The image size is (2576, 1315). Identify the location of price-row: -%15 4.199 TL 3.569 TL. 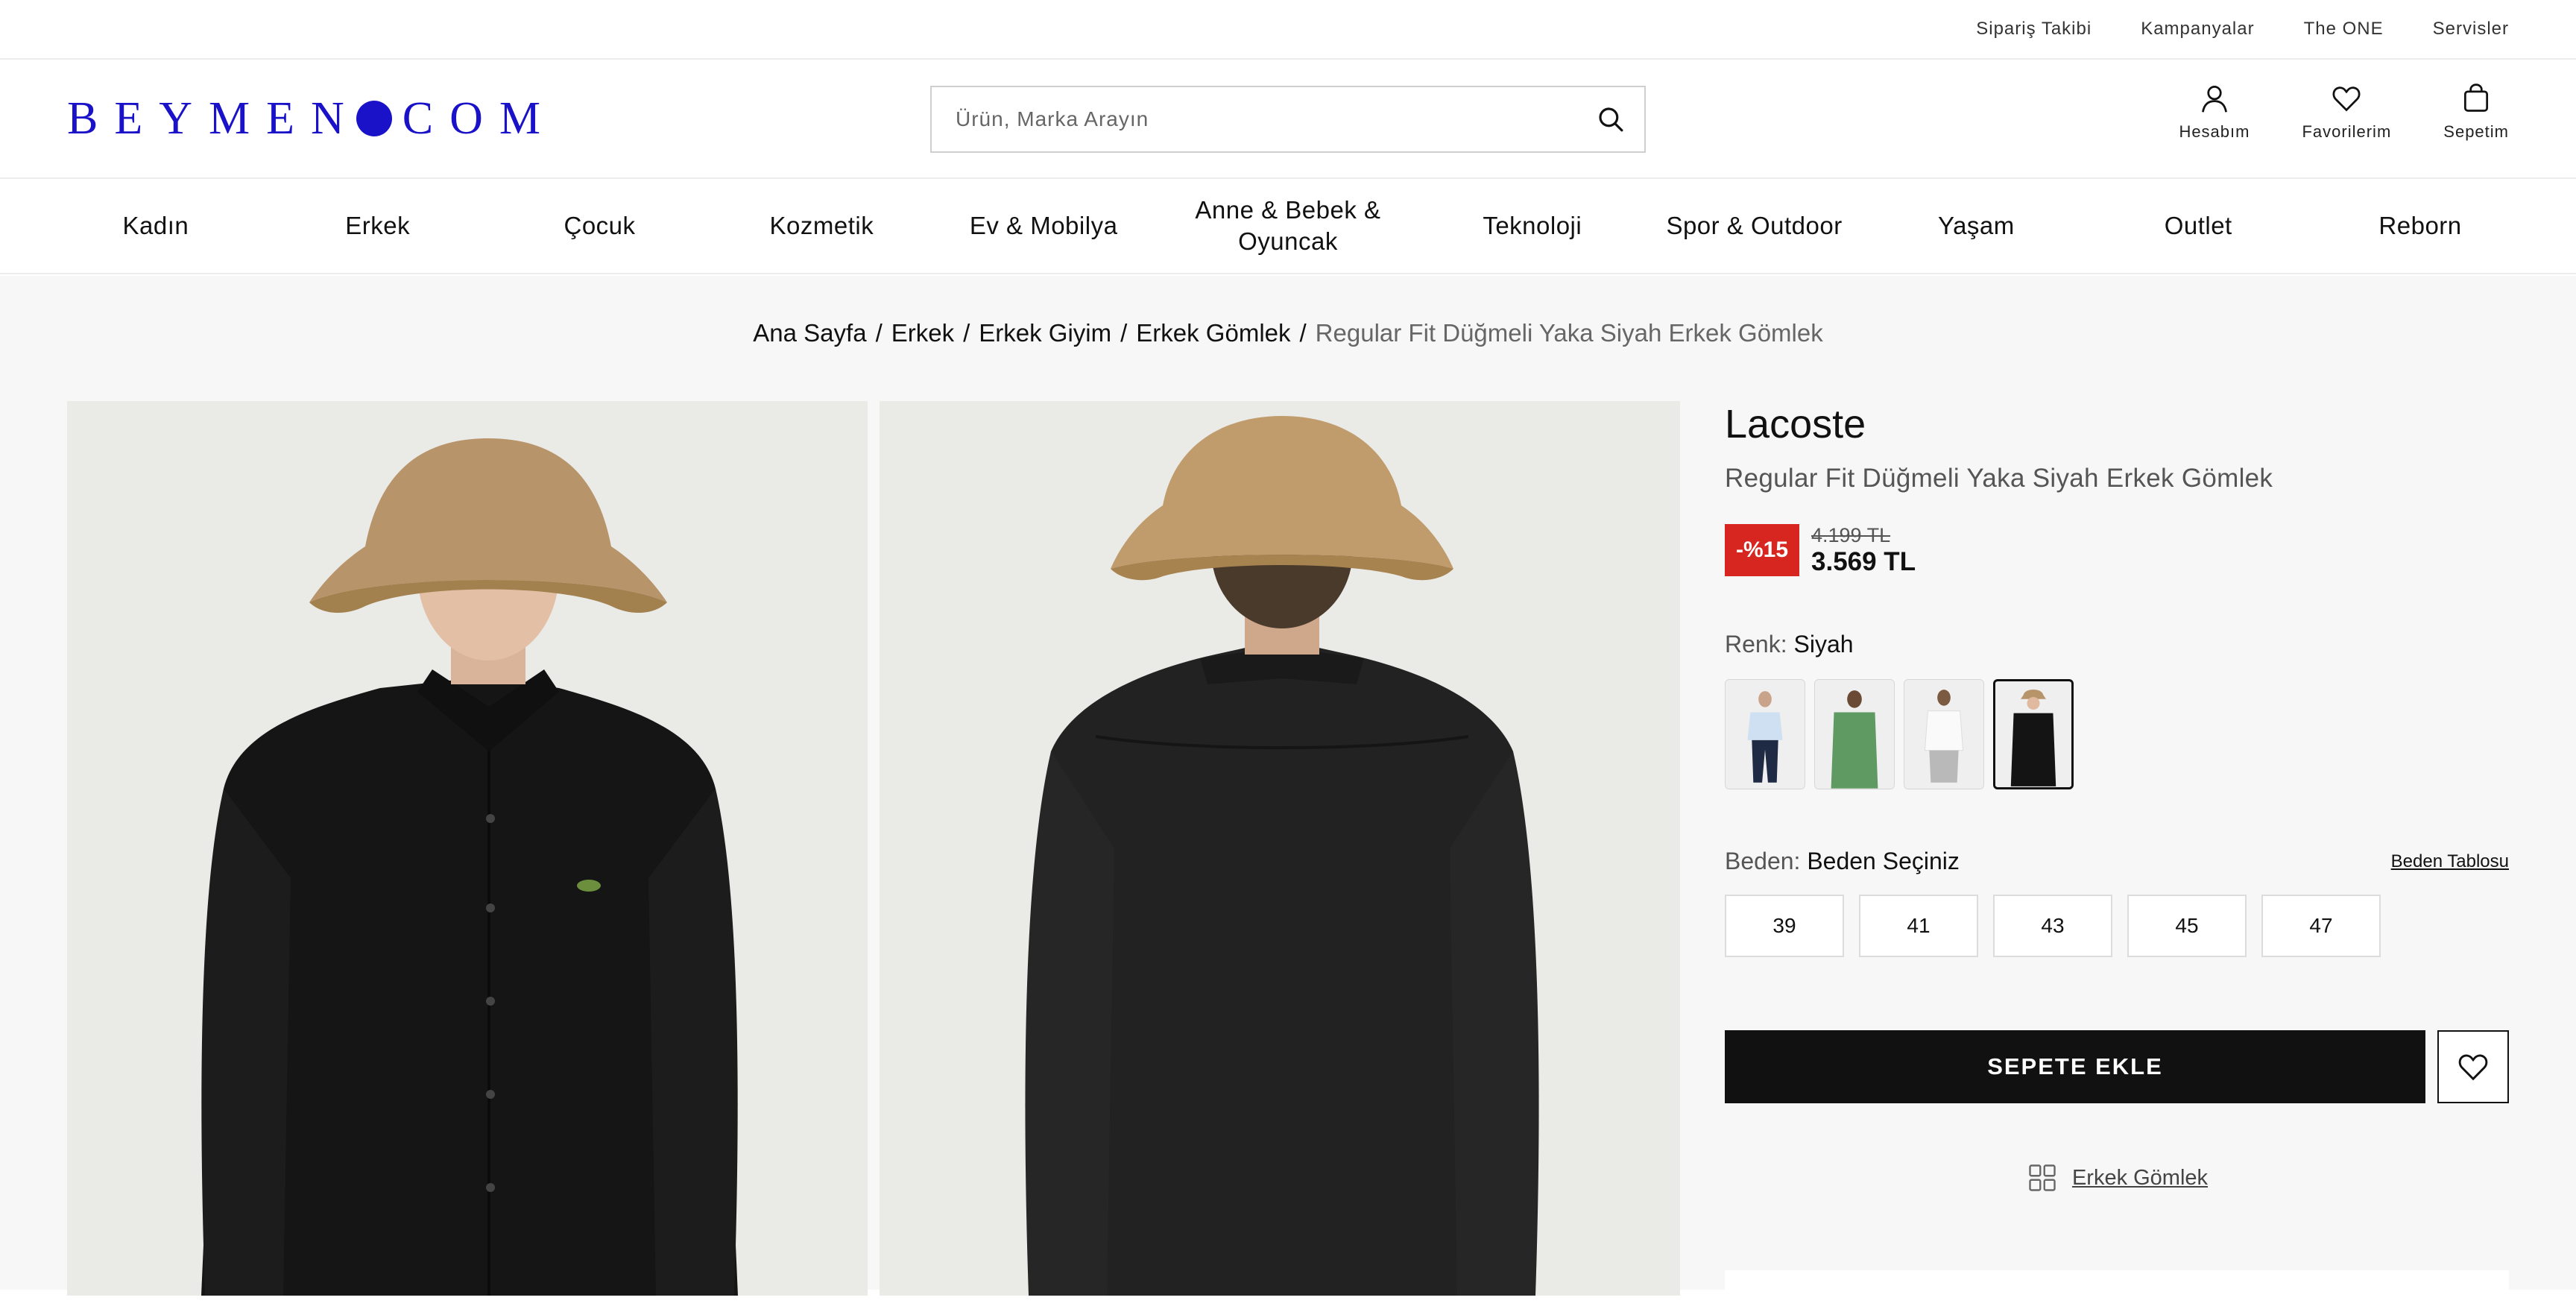
(2117, 550).